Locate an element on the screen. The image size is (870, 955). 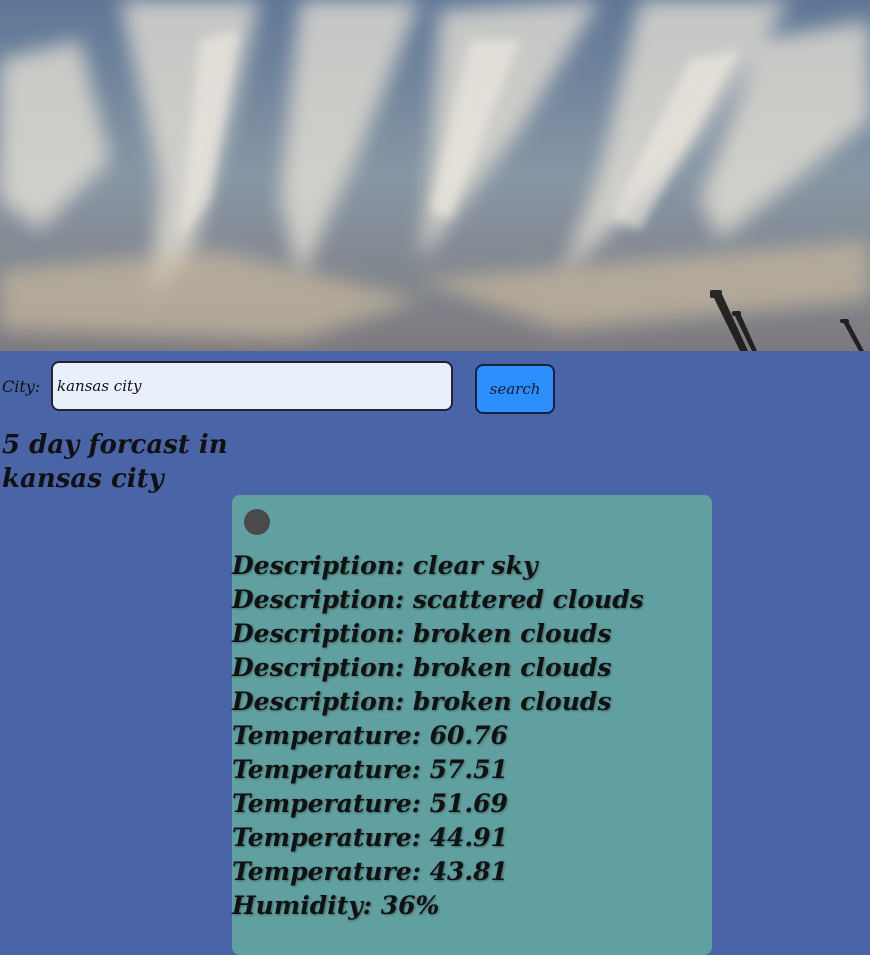
forecast-heading: 5 day forcast in kansas city is located at coordinates (115, 462).